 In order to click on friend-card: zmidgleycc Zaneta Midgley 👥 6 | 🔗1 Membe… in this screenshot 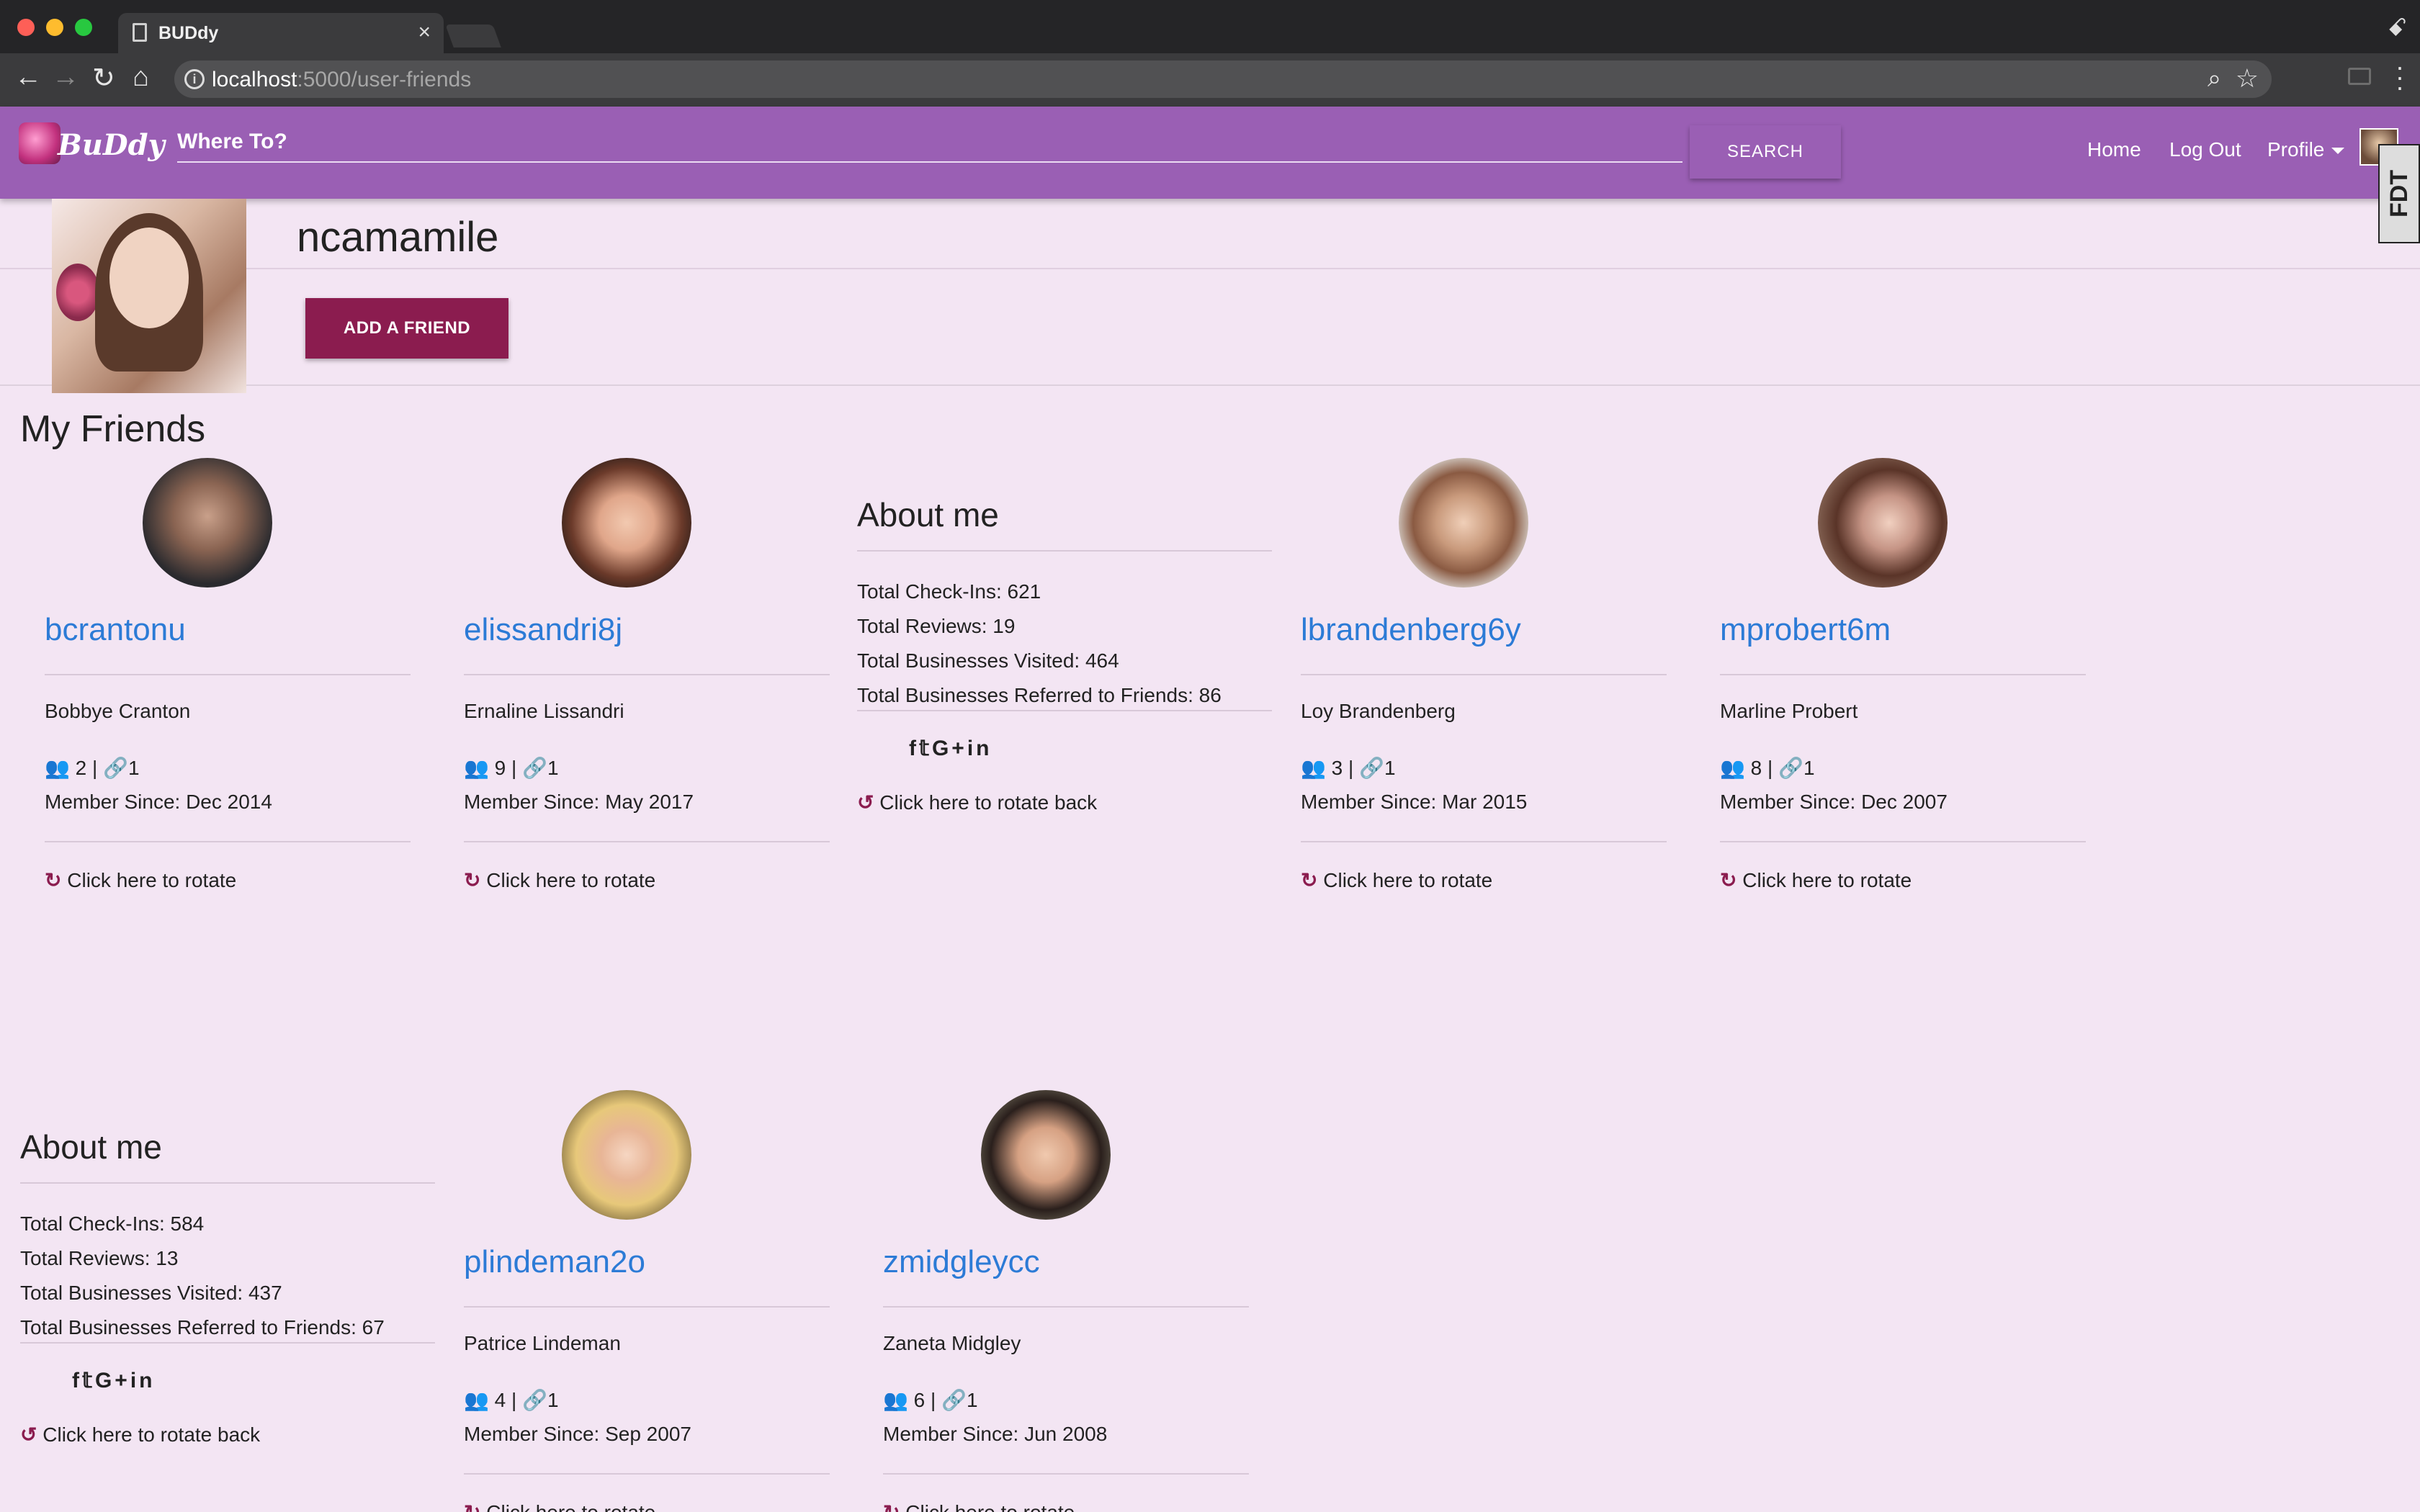, I will do `click(1066, 1301)`.